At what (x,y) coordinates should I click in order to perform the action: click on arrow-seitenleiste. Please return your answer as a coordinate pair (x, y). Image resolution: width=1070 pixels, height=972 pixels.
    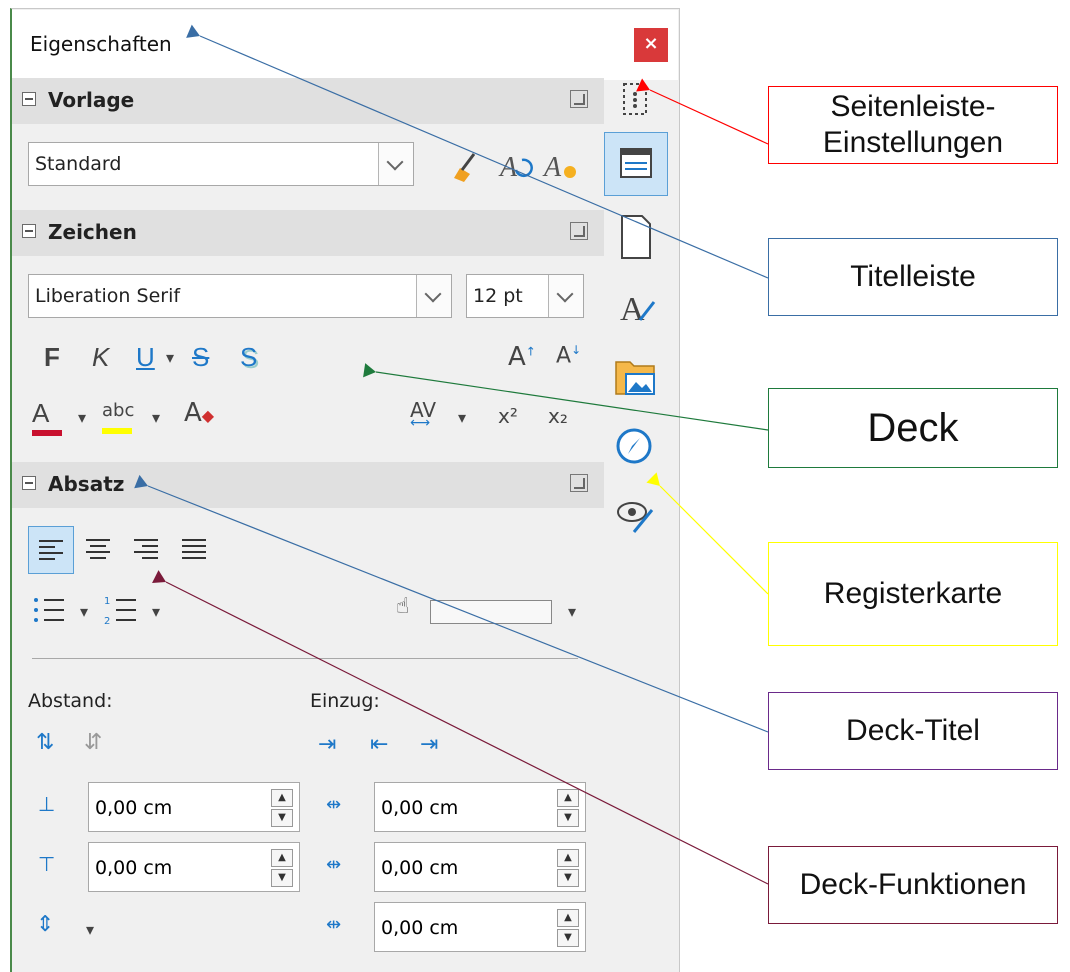
    Looking at the image, I should click on (702, 111).